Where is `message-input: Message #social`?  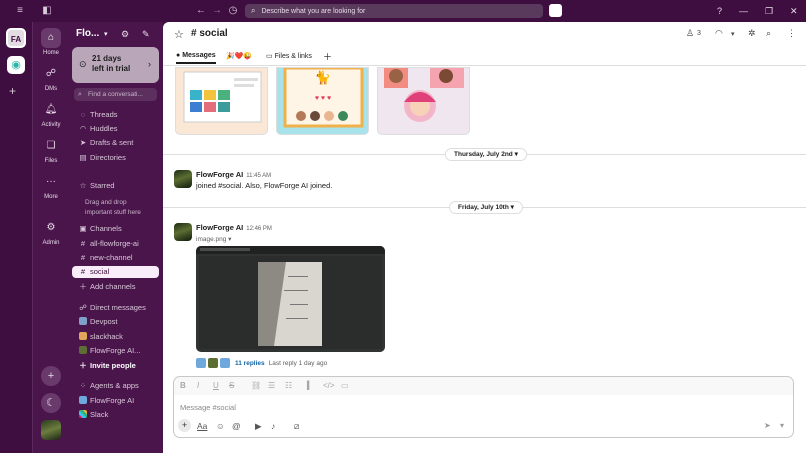
message-input: Message #social is located at coordinates (208, 407).